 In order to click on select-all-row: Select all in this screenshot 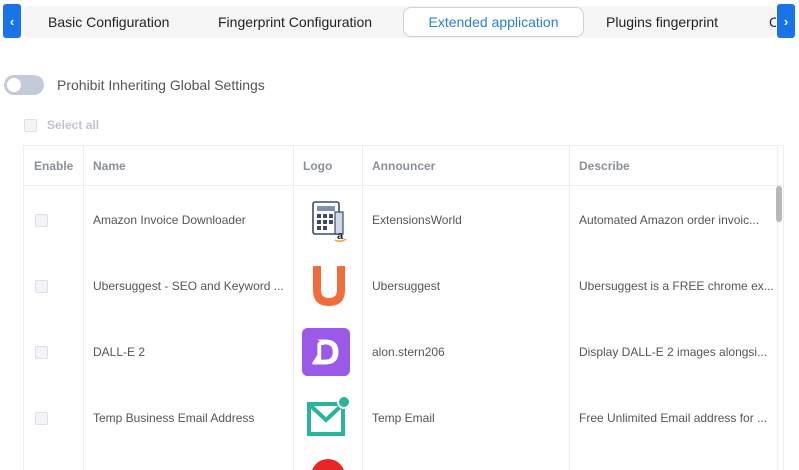, I will do `click(61, 125)`.